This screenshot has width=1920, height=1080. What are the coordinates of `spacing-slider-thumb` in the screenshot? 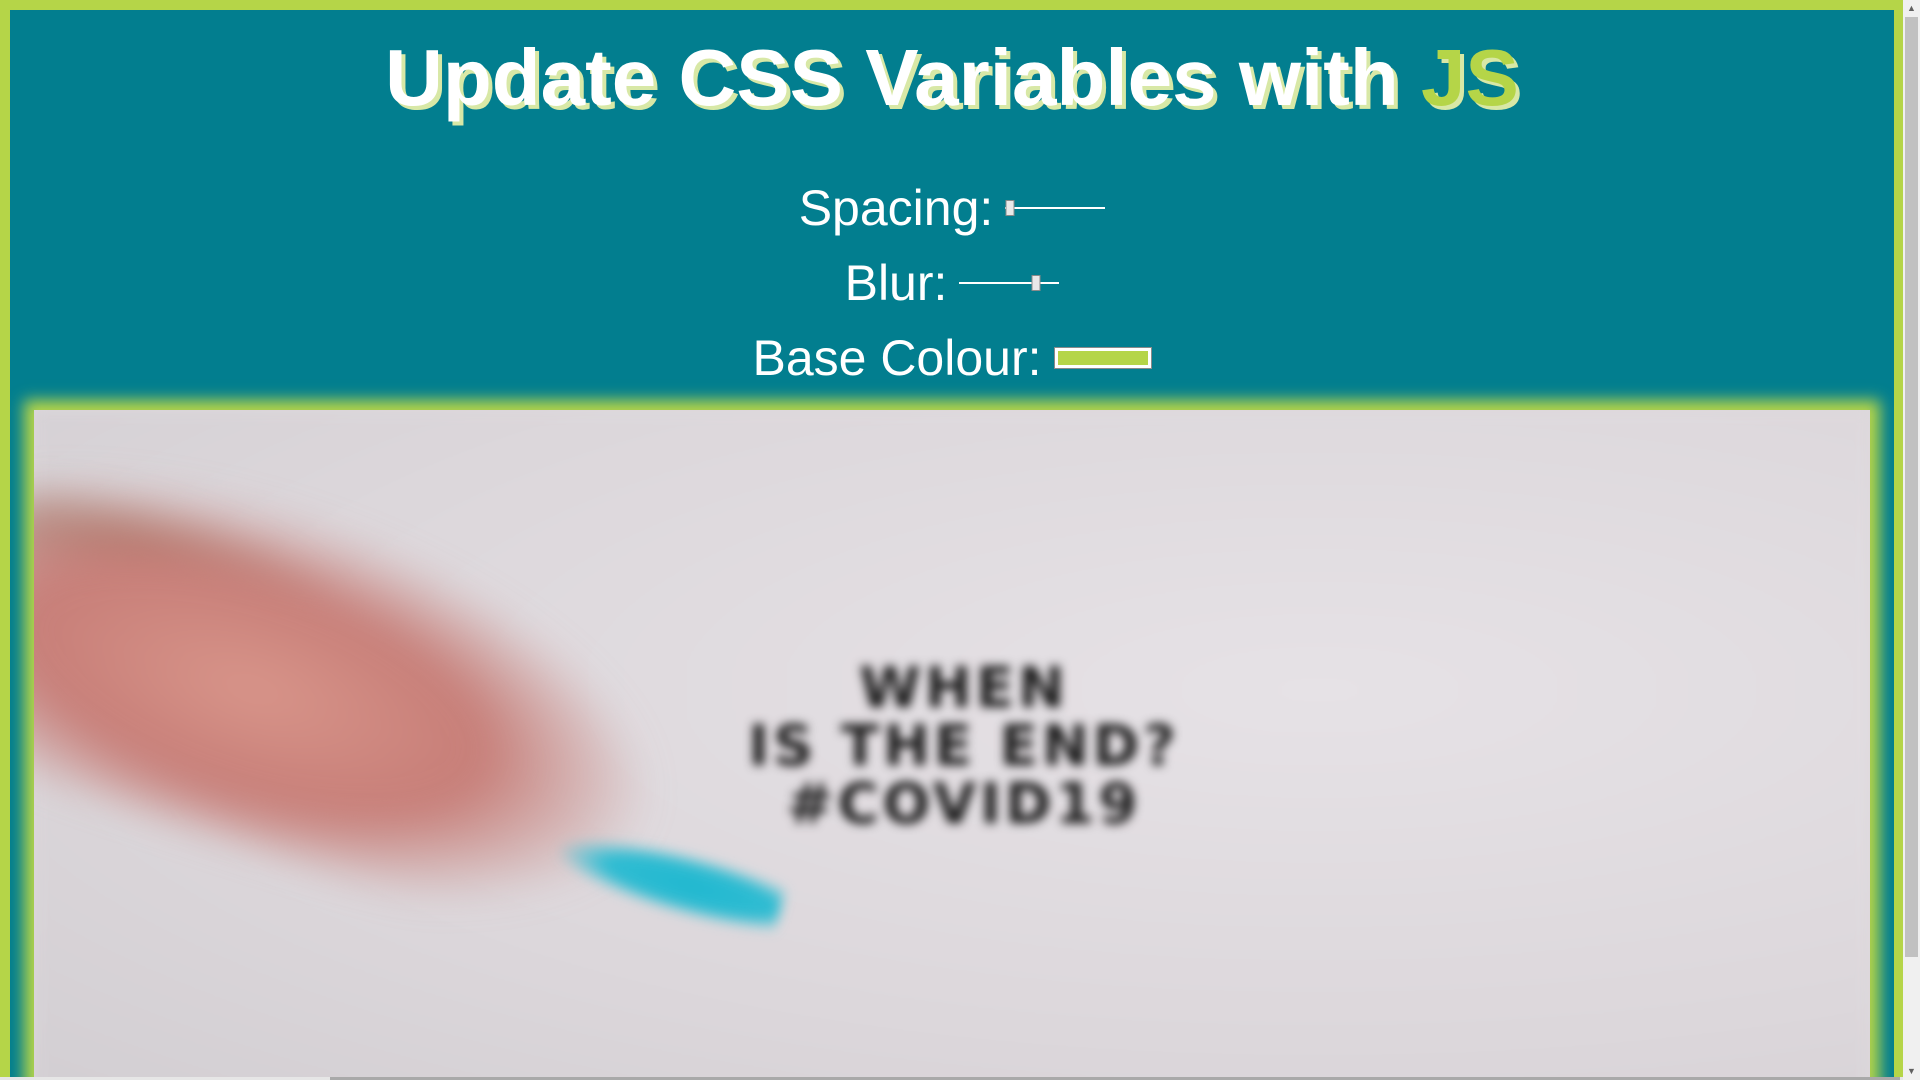 It's located at (1010, 207).